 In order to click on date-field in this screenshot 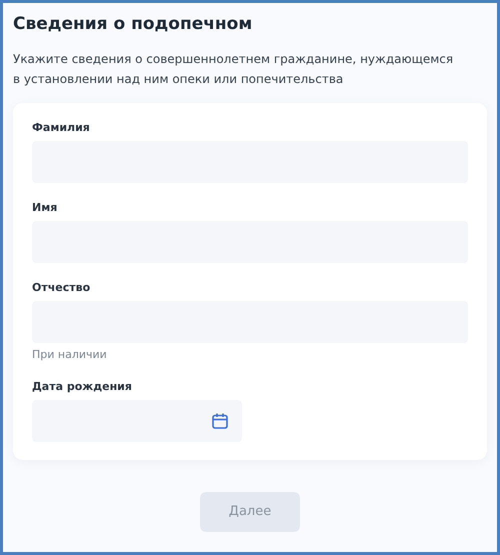, I will do `click(137, 421)`.